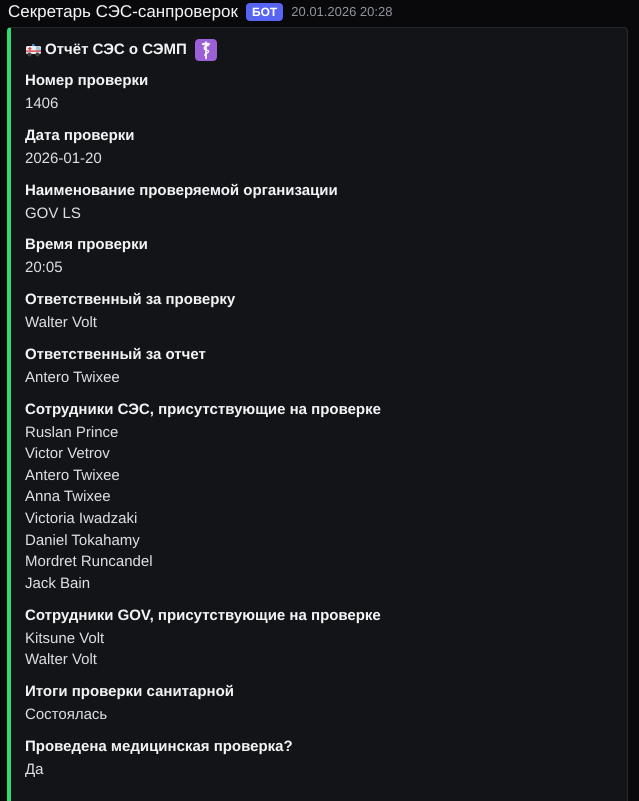  I want to click on field-value: Daniel Tokahamy, so click(82, 540).